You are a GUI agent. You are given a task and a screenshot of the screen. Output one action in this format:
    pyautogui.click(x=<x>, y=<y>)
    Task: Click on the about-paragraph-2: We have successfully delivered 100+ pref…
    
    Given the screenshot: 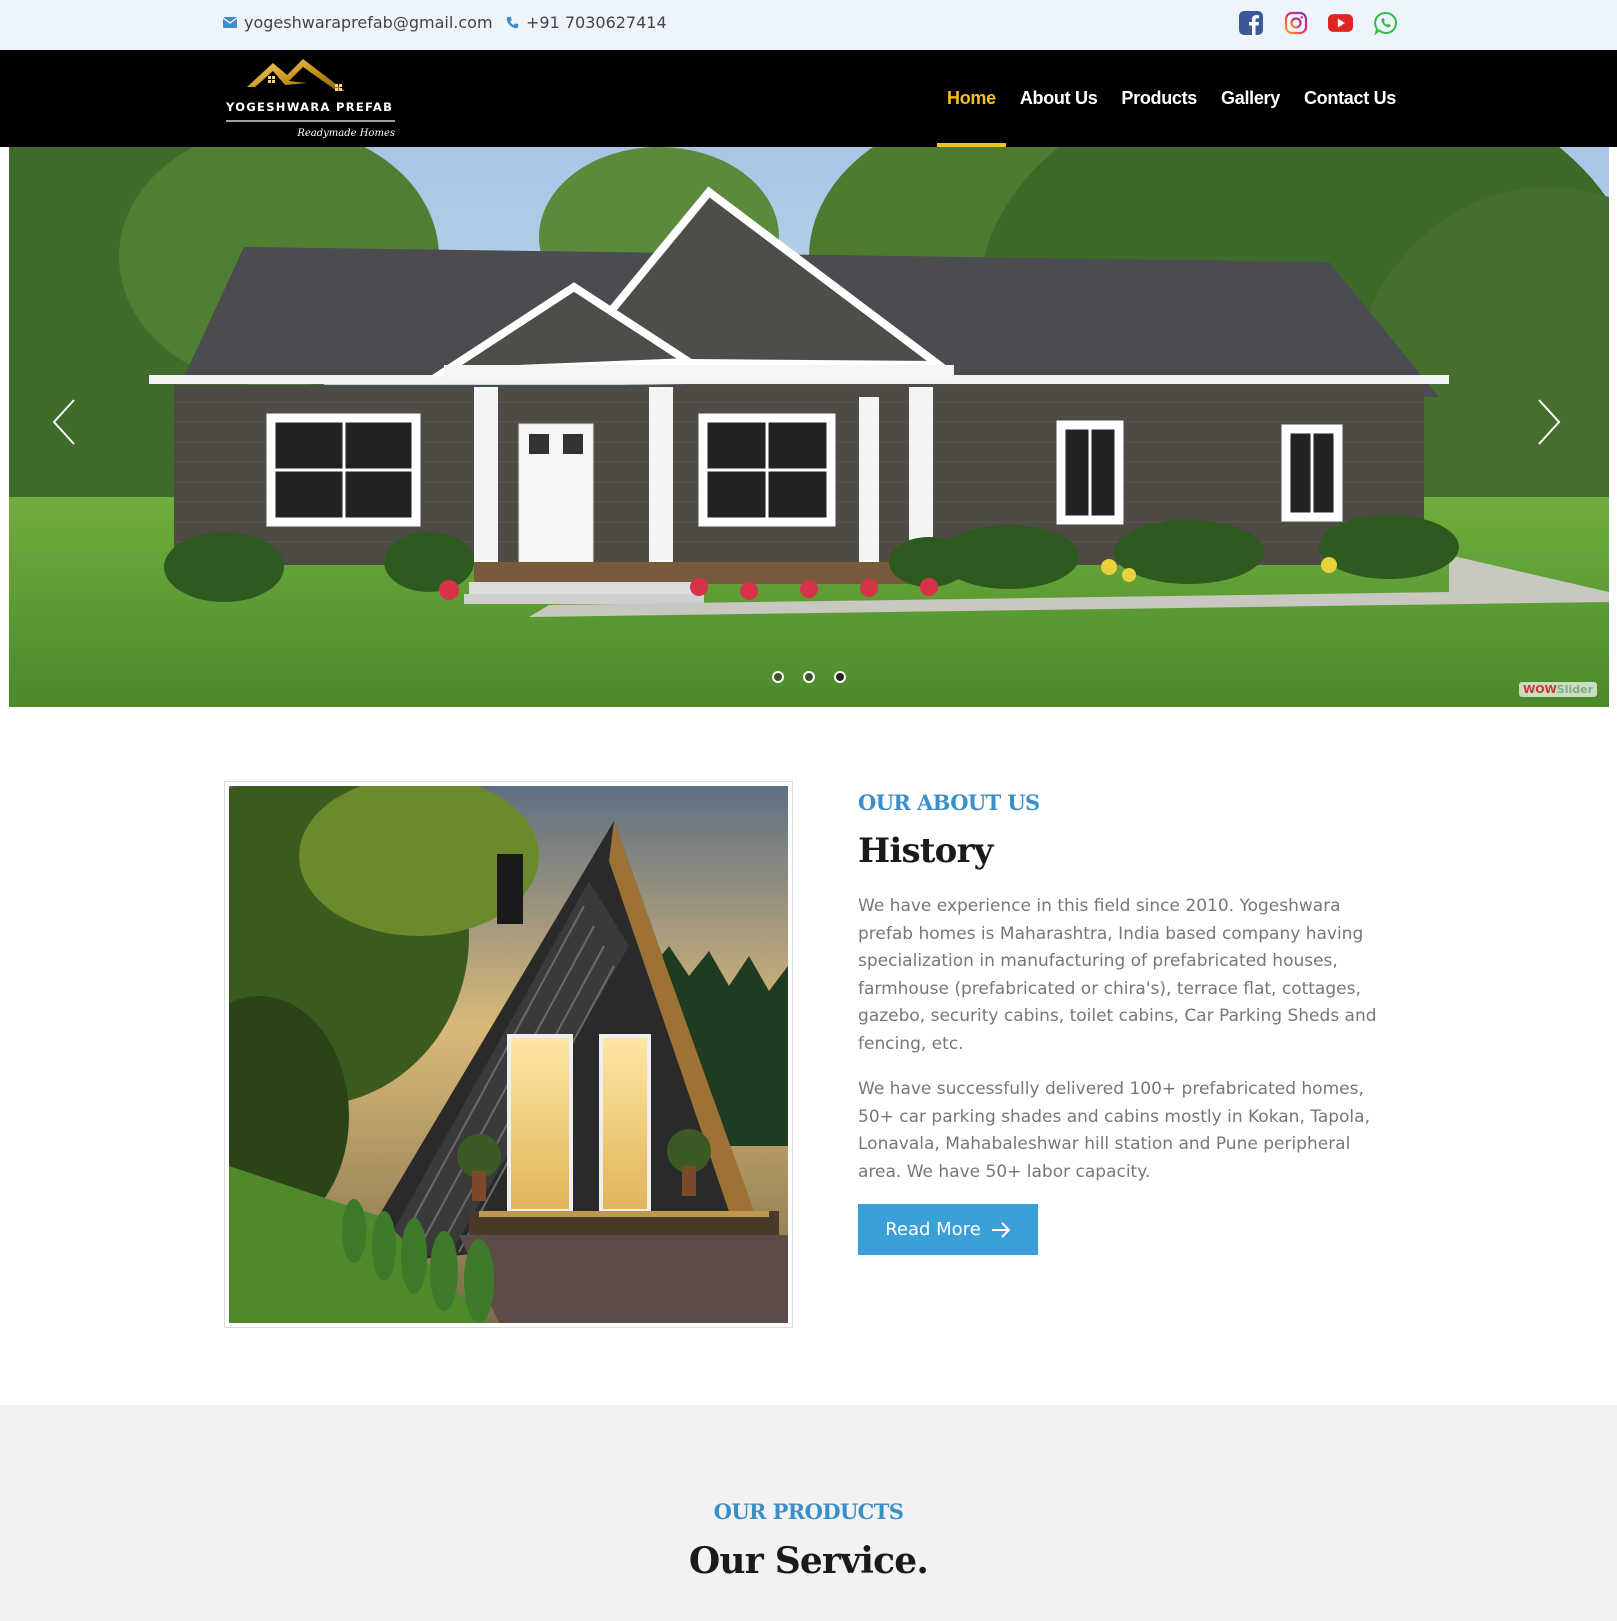 What is the action you would take?
    pyautogui.click(x=1114, y=1130)
    